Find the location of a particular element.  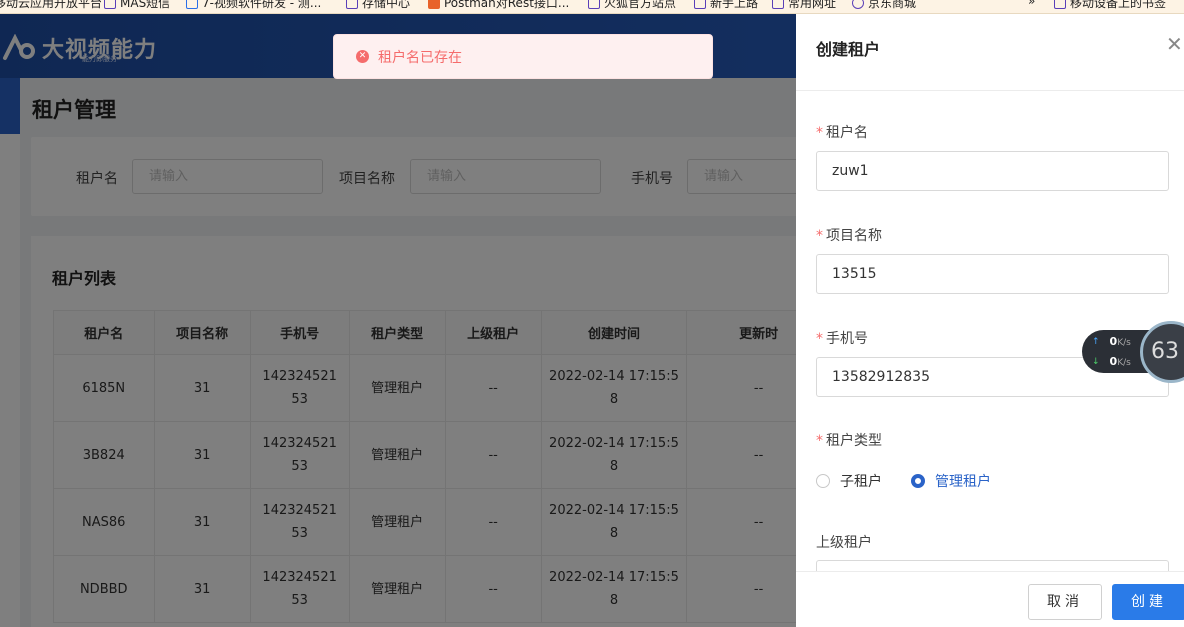

error-toast: ✕ 租户名已存在 is located at coordinates (523, 56).